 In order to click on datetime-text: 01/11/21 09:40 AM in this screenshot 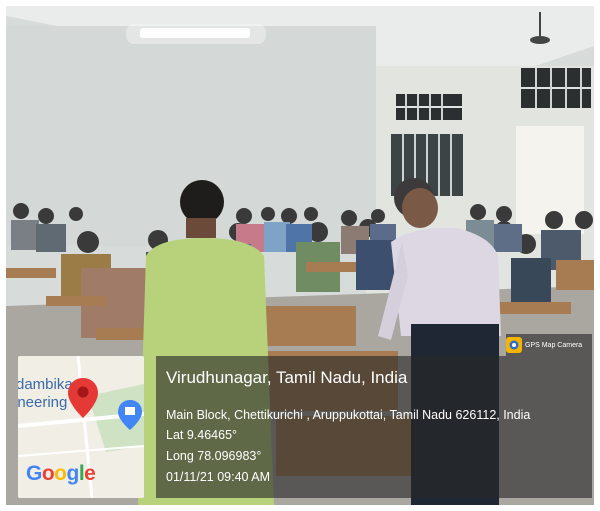, I will do `click(218, 477)`.